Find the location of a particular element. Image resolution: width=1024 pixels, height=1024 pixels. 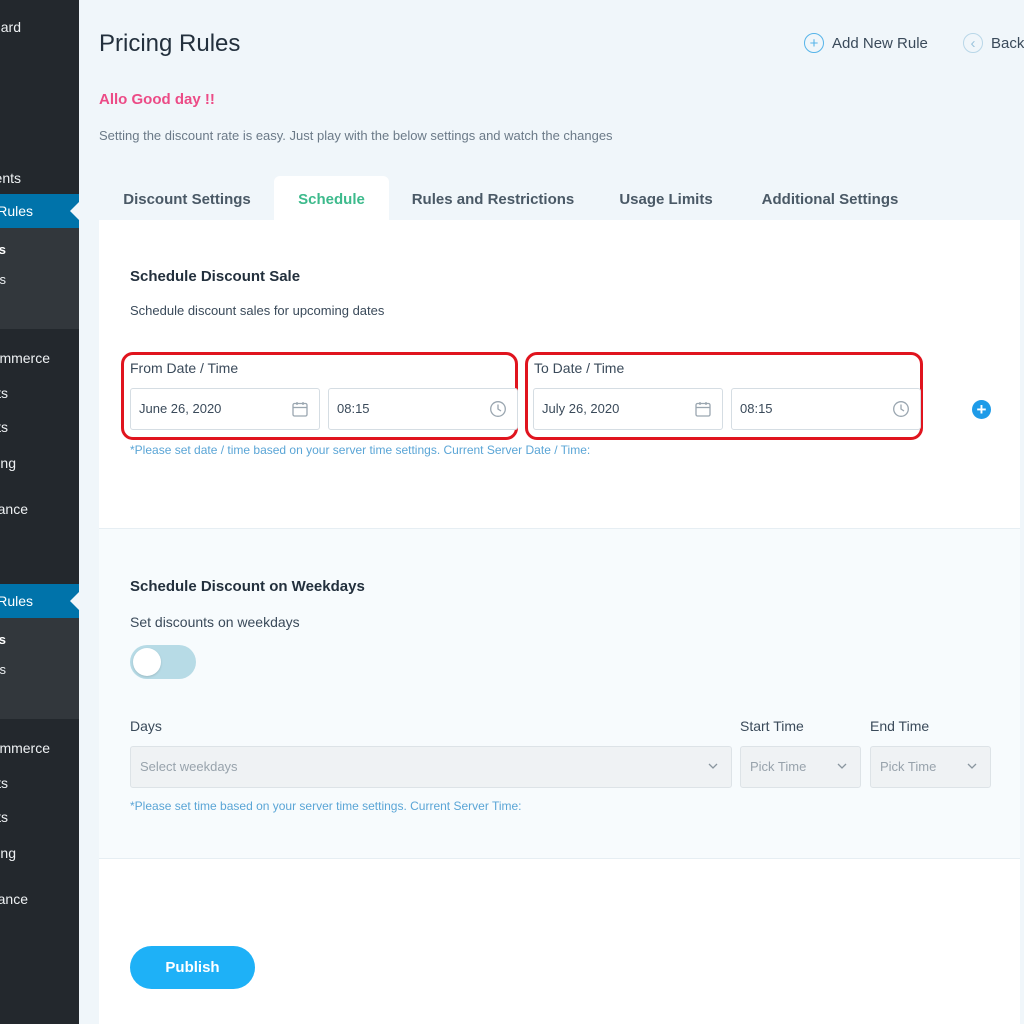

sidebar-item-pricing-rules-2: Rules is located at coordinates (39, 601).